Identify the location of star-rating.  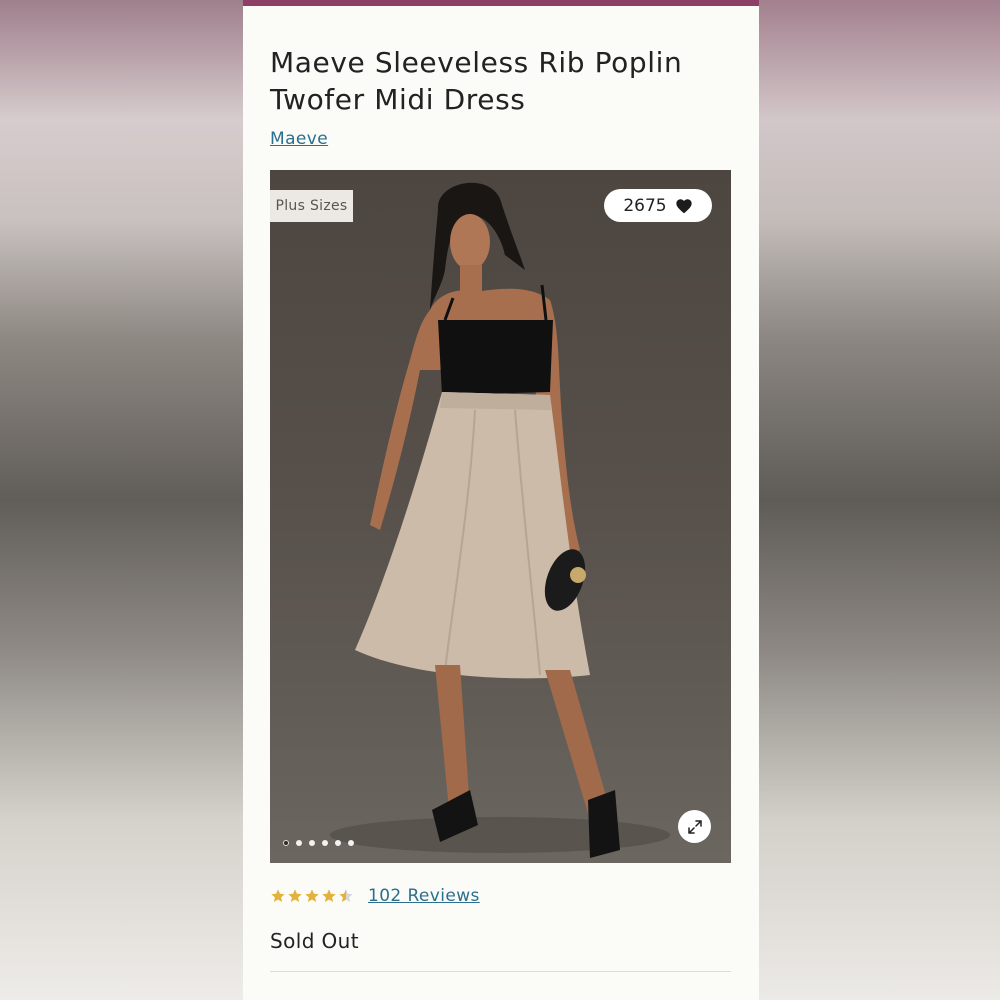
(312, 896).